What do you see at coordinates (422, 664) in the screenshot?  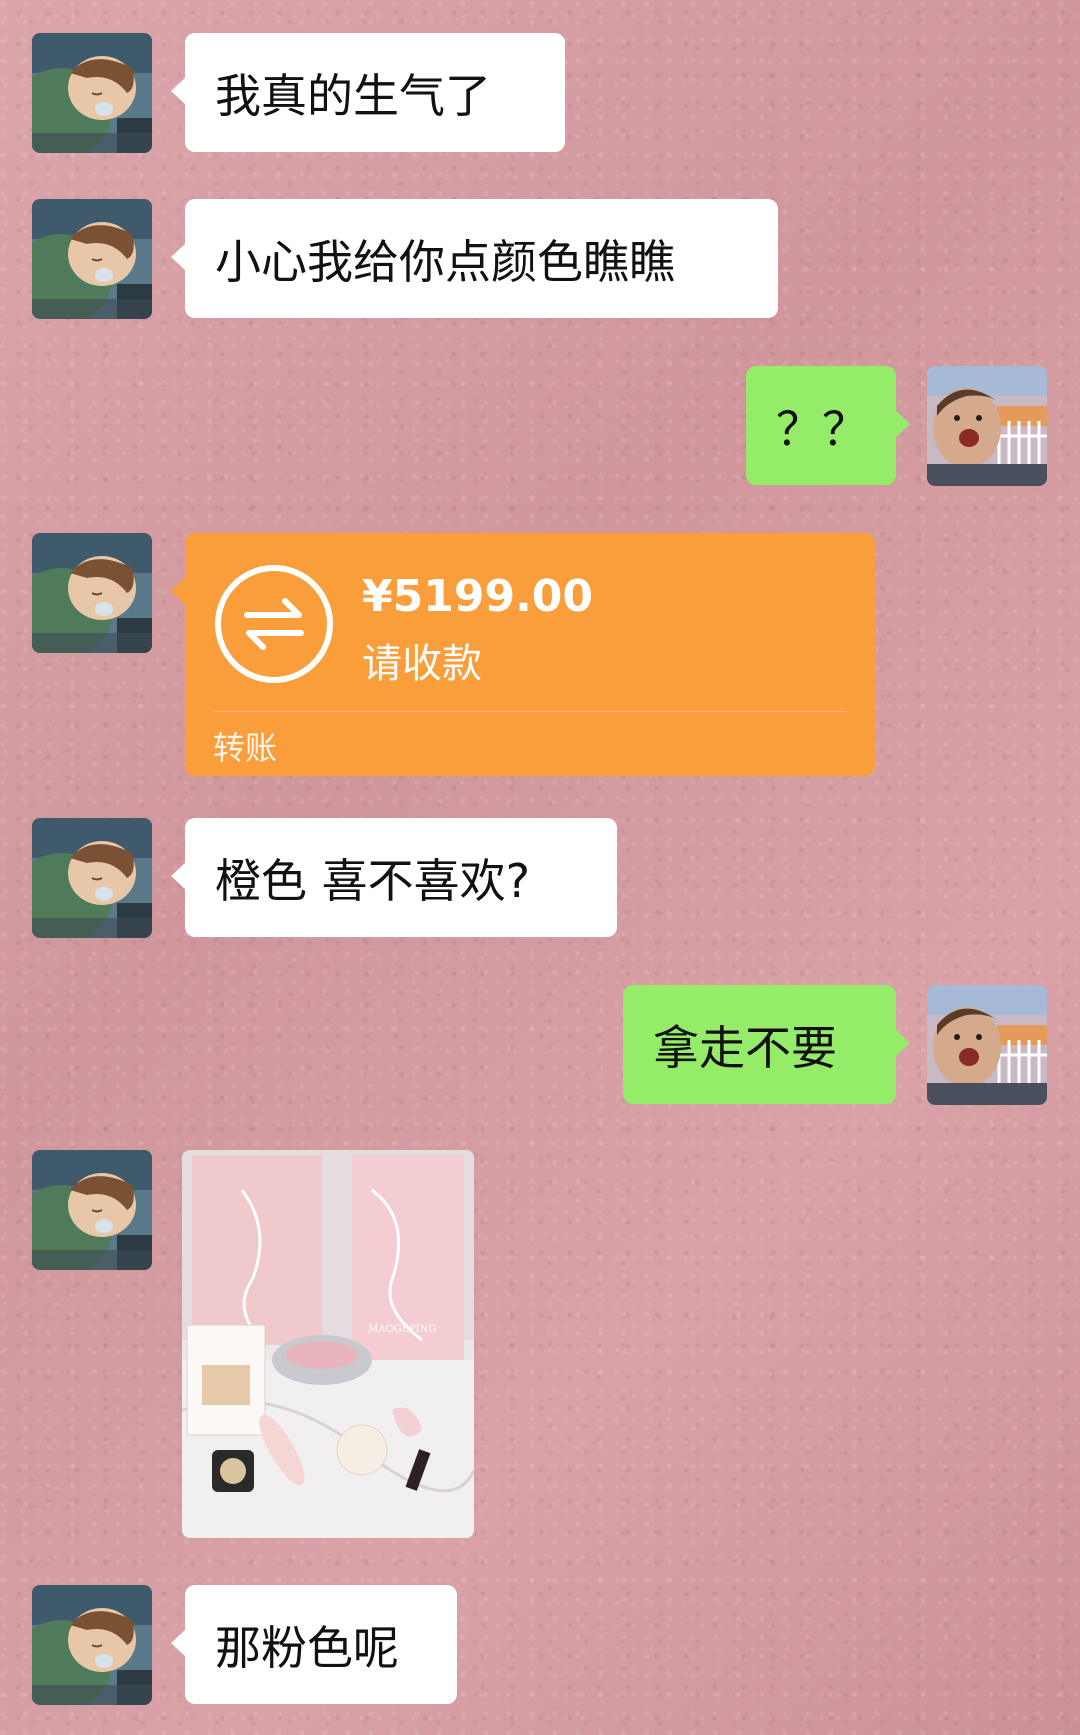 I see `transfer-status: 请收款` at bounding box center [422, 664].